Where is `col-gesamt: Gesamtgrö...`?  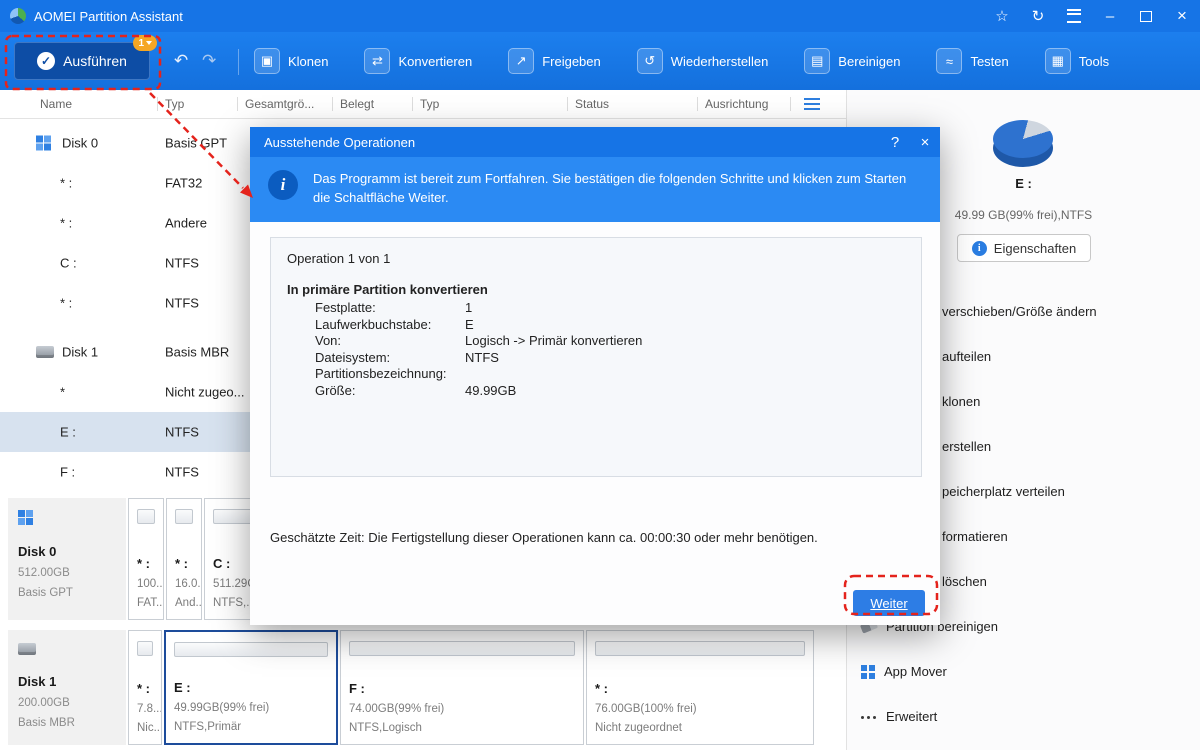 col-gesamt: Gesamtgrö... is located at coordinates (279, 104).